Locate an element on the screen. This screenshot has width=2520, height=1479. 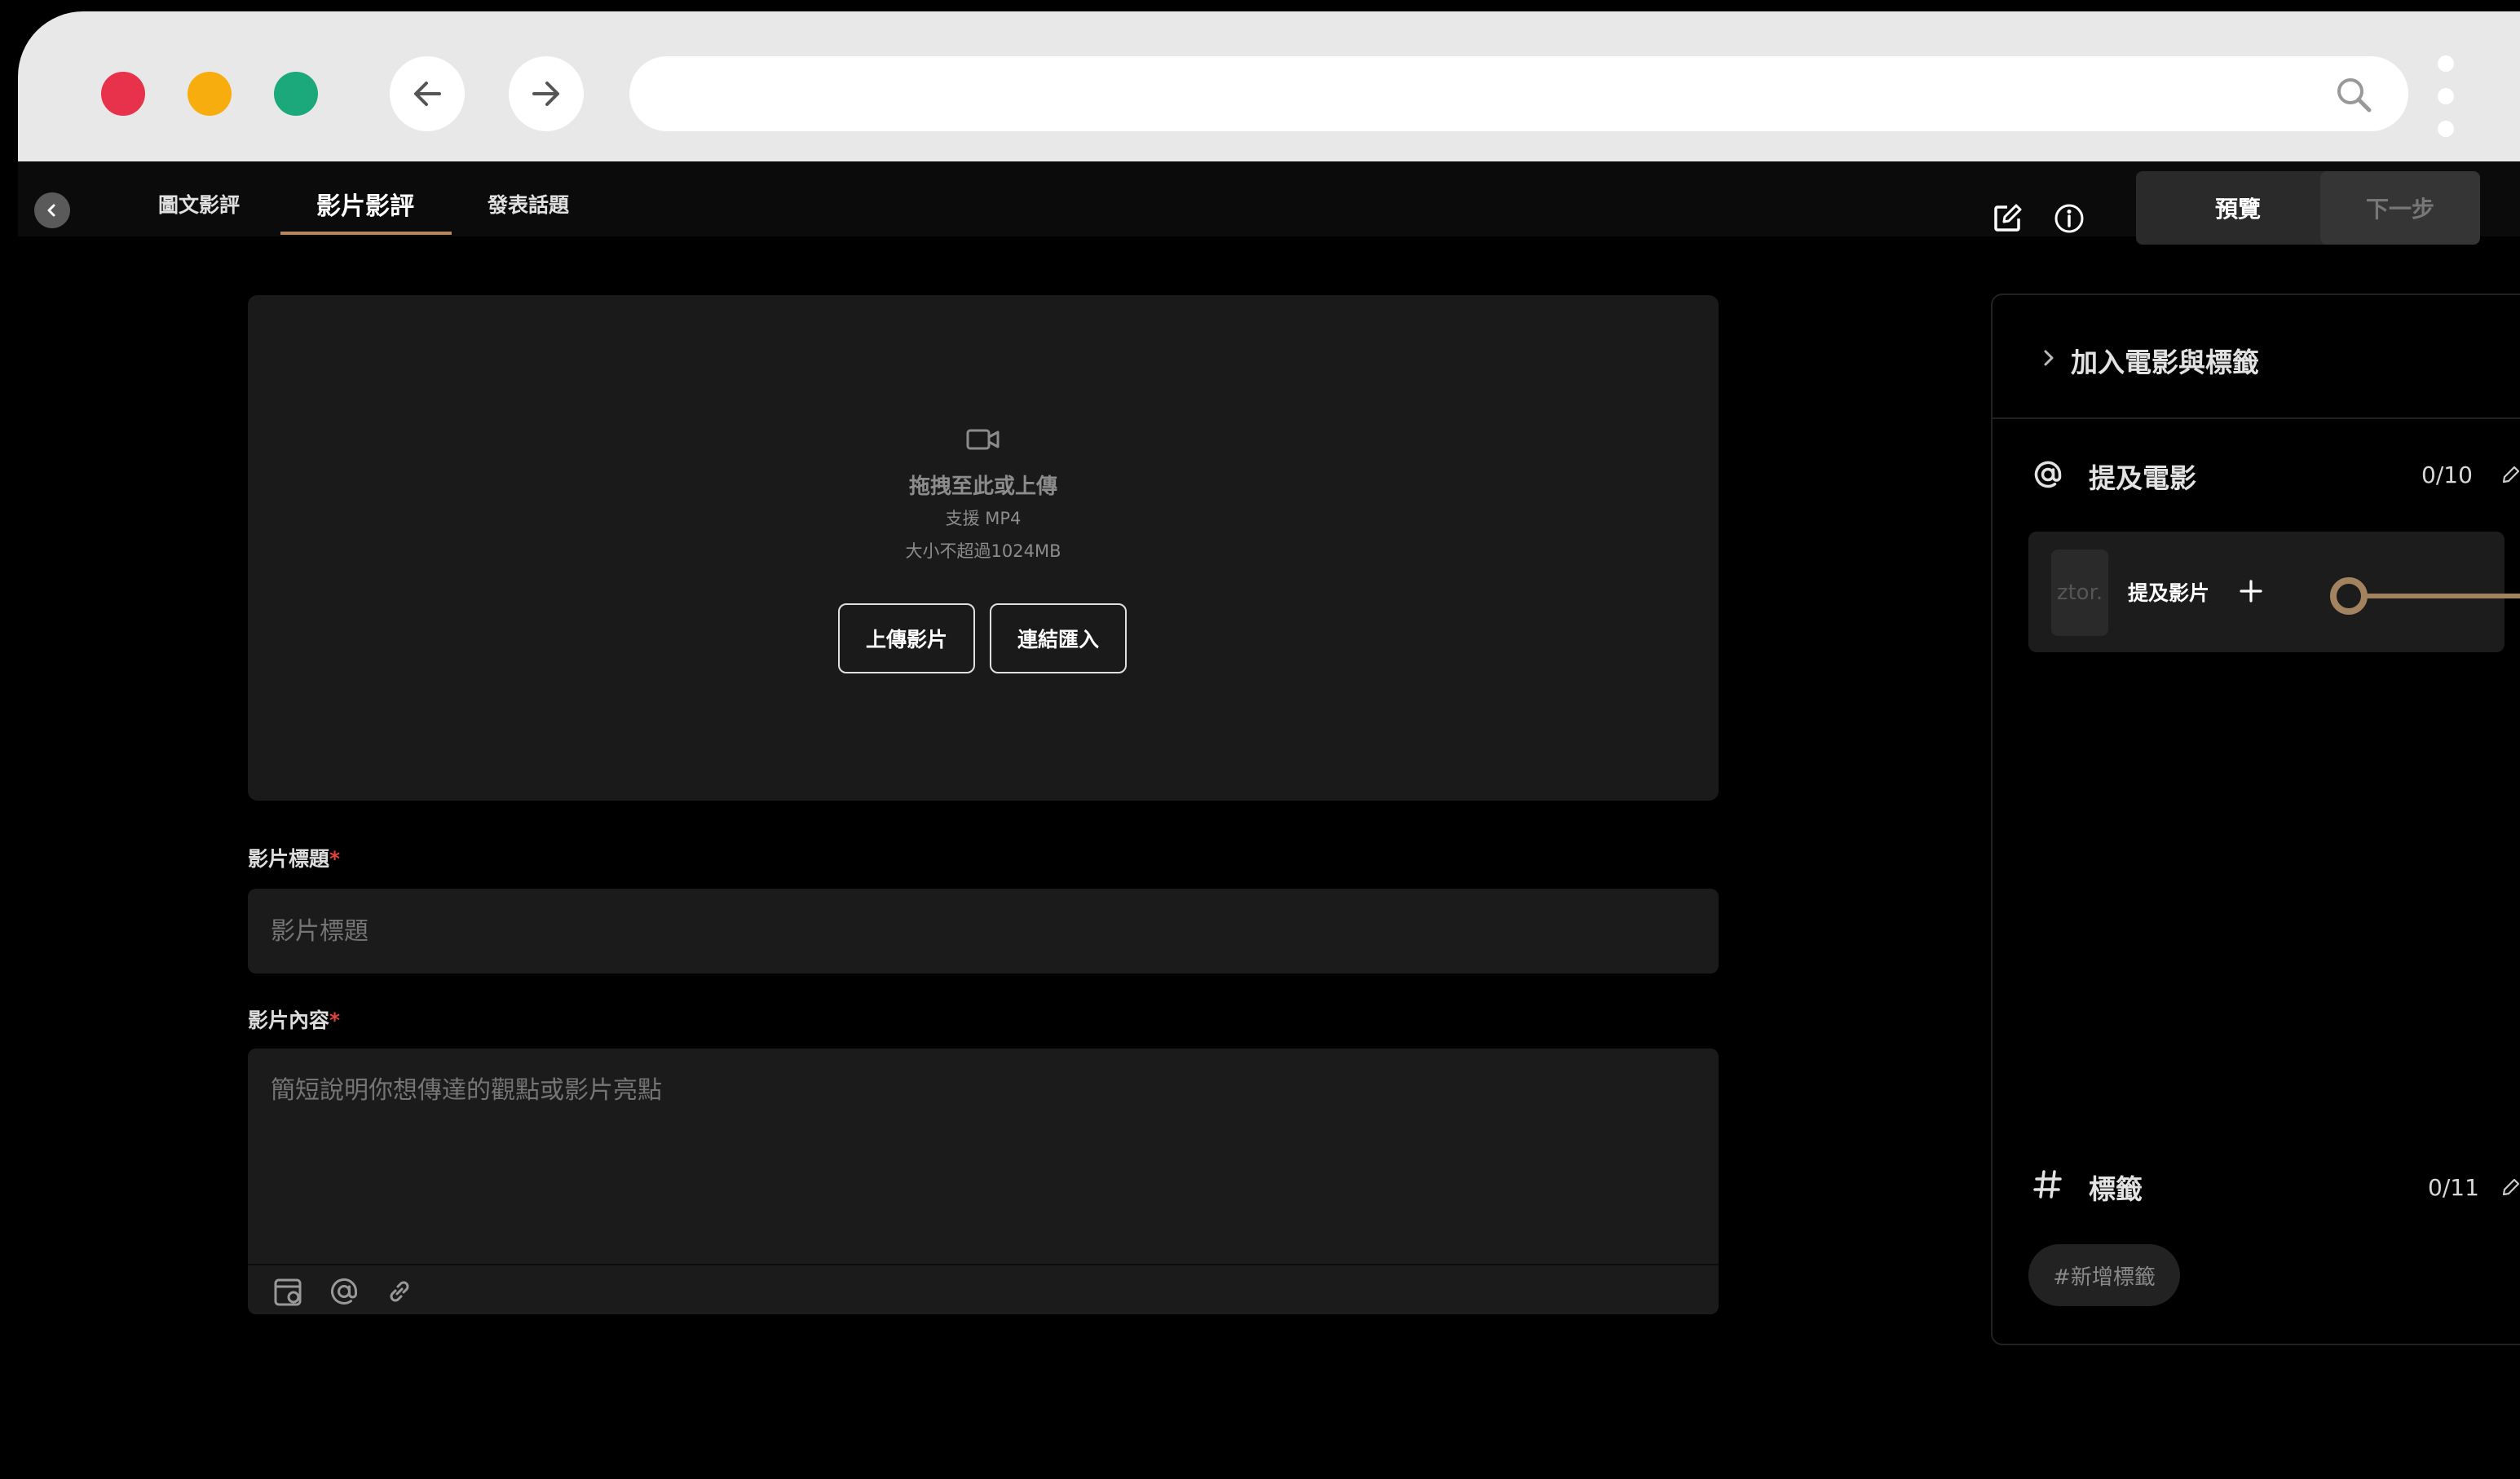
browser-menu-button is located at coordinates (2446, 97).